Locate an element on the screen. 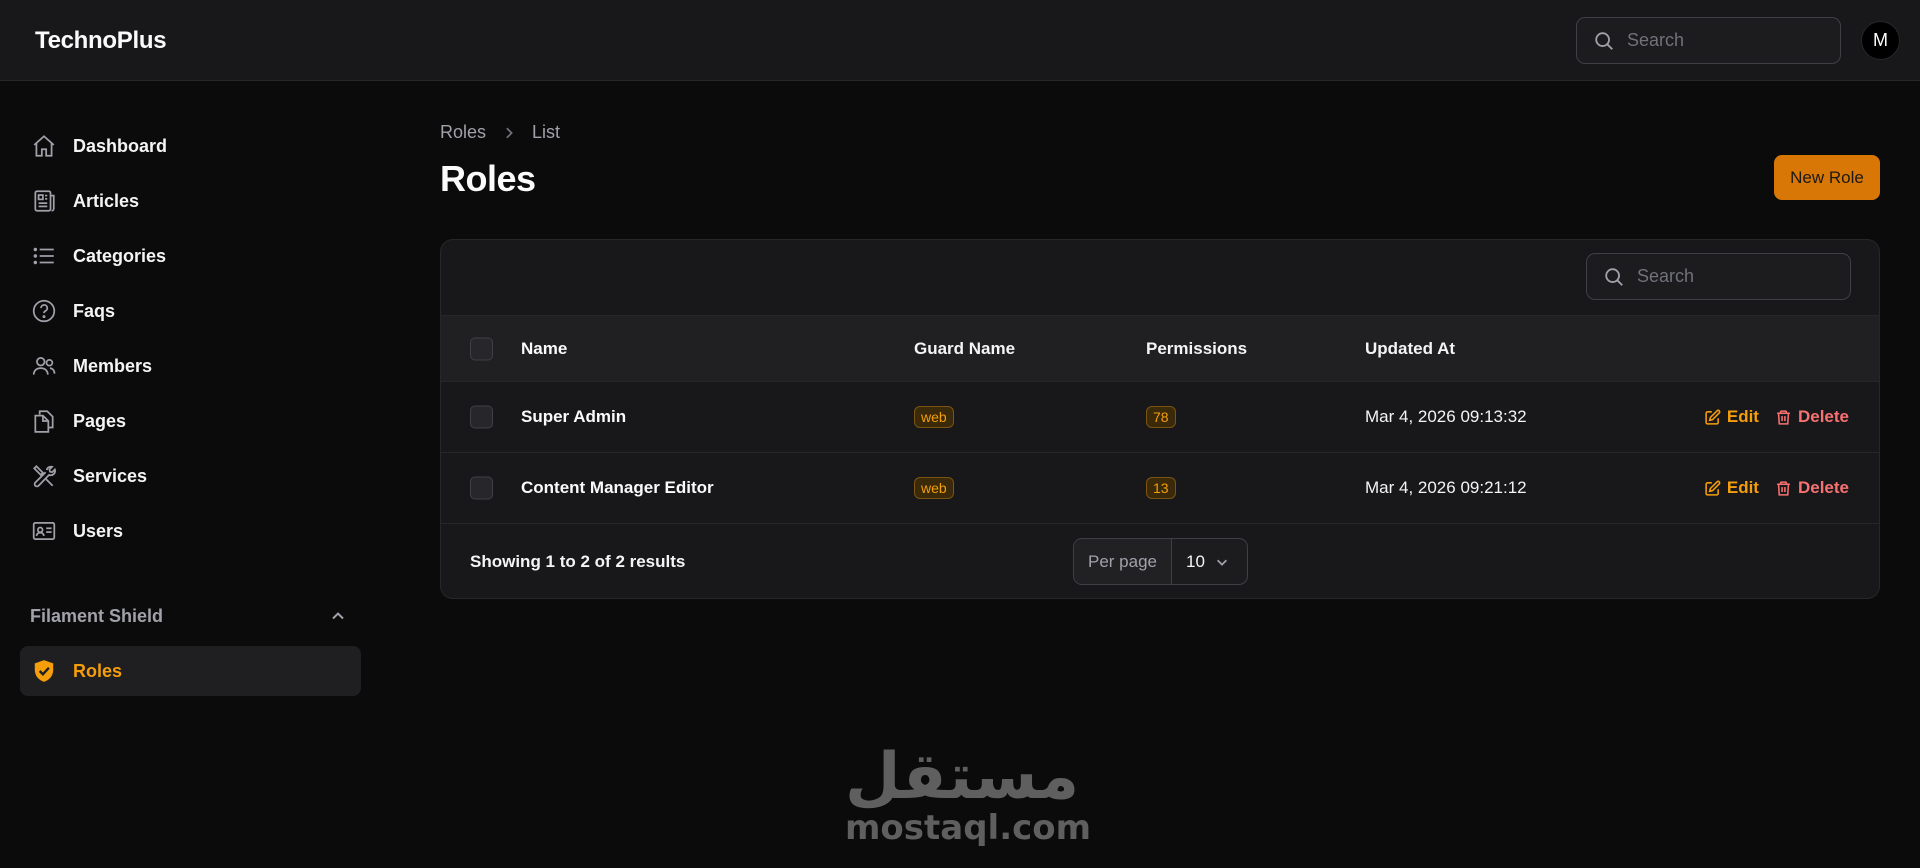 The width and height of the screenshot is (1920, 868). column-header-permissions: Permissions is located at coordinates (1196, 349).